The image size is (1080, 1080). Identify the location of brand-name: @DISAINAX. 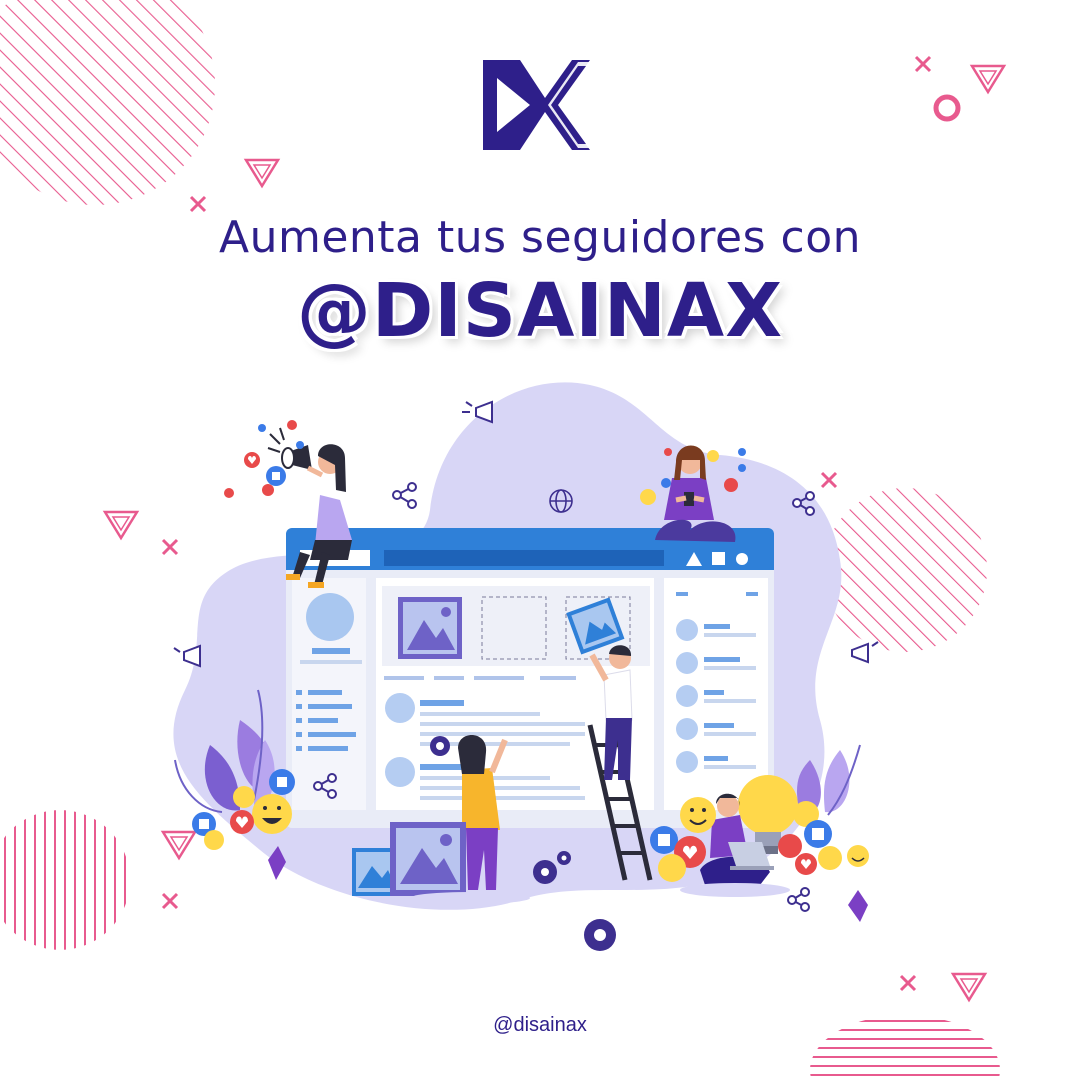
(540, 311).